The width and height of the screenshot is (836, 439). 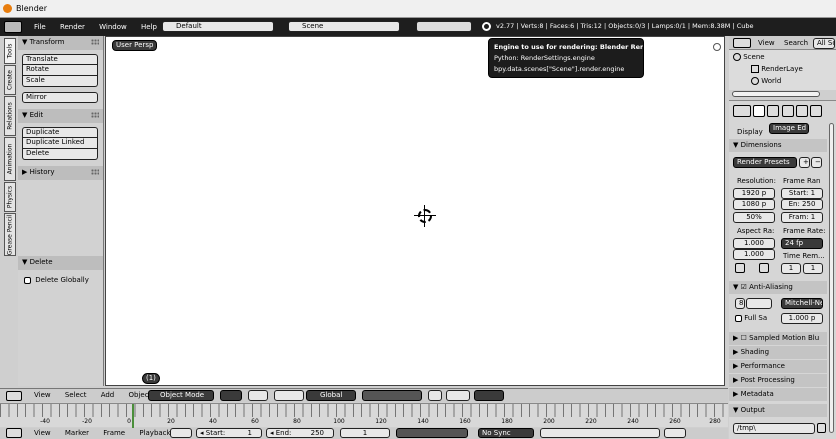 What do you see at coordinates (801, 111) in the screenshot?
I see `world-tab-icon` at bounding box center [801, 111].